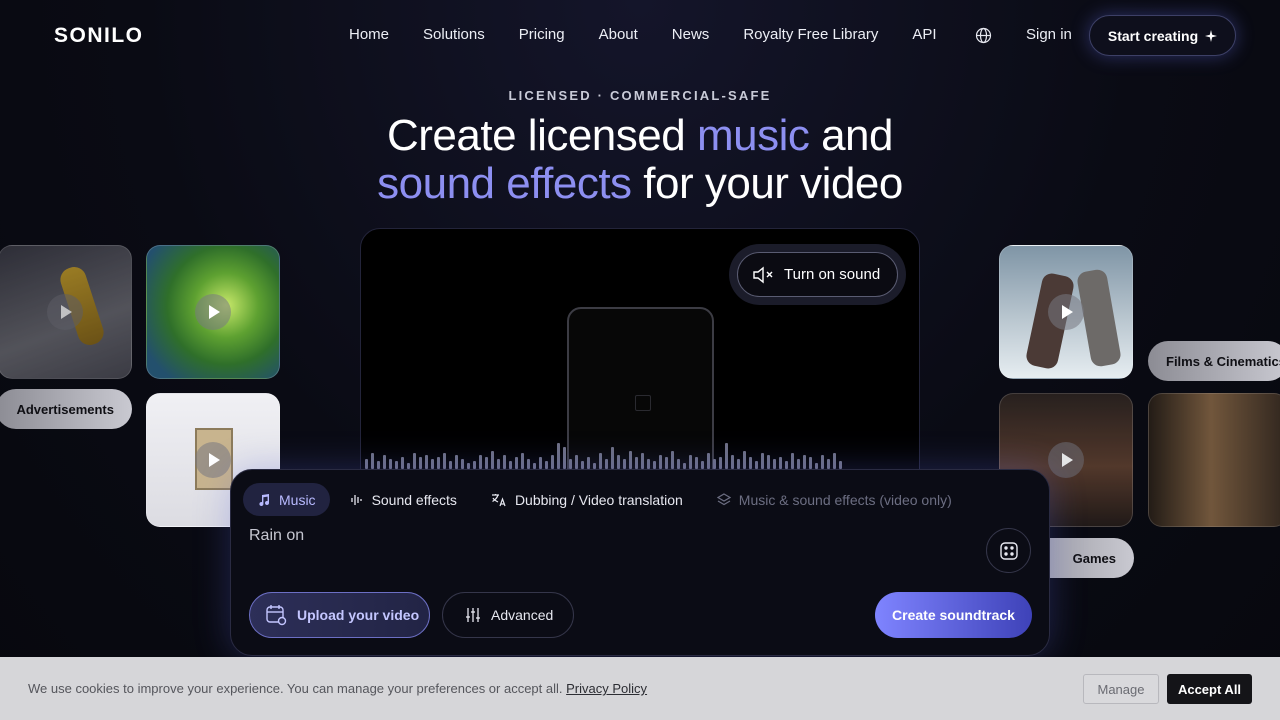  I want to click on headline-text: for your video, so click(767, 183).